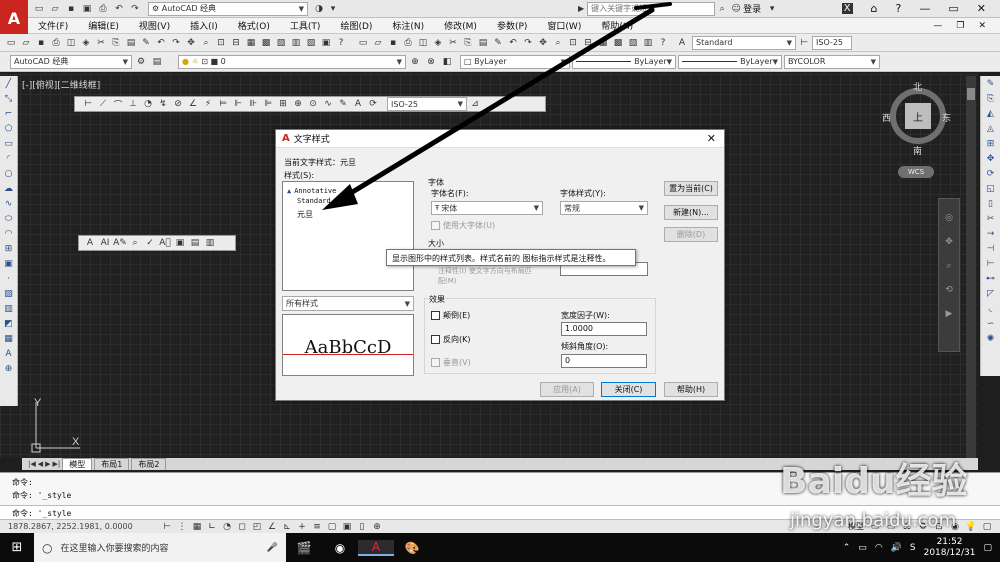 The image size is (1000, 562). Describe the element at coordinates (105, 243) in the screenshot. I see `dtext-icon: AI` at that location.